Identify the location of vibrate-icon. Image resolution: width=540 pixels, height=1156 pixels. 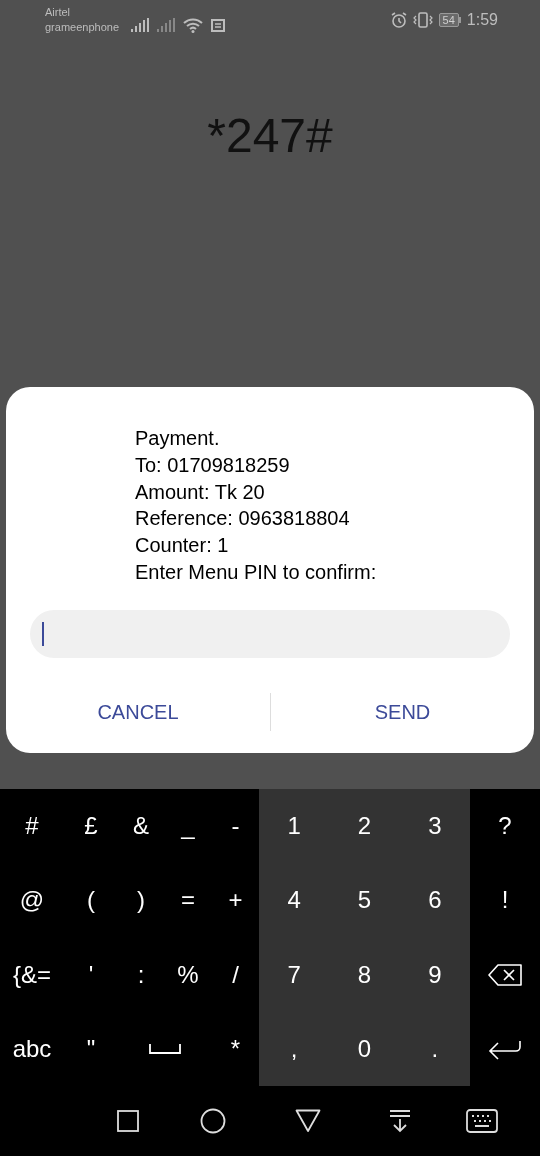
(422, 20).